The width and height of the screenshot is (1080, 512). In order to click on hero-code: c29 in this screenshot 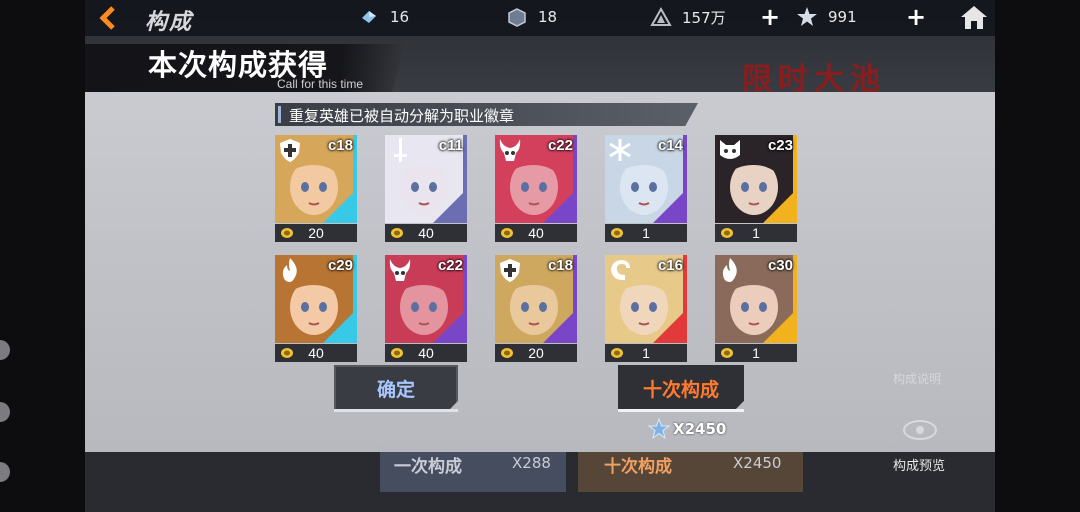, I will do `click(340, 265)`.